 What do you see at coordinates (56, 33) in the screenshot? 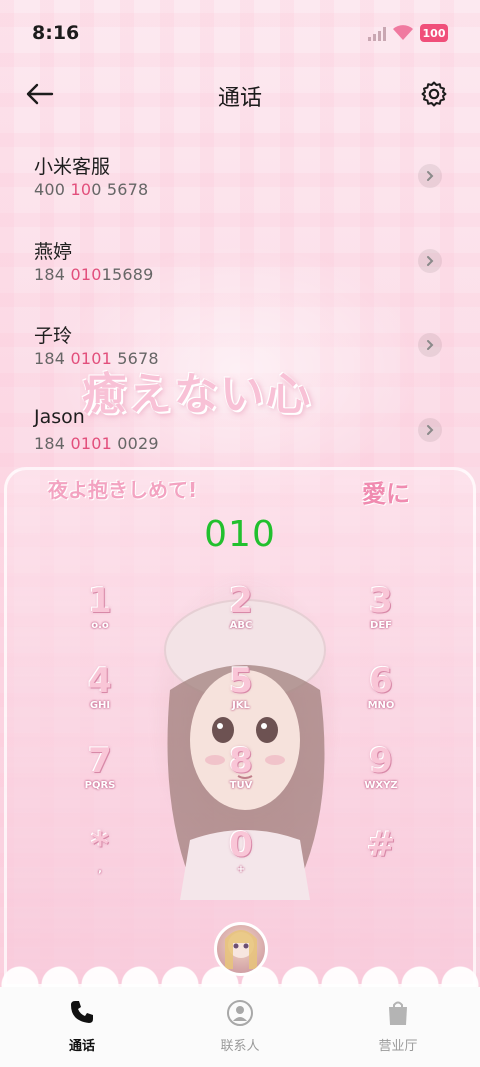
I see `status-time: 8:16` at bounding box center [56, 33].